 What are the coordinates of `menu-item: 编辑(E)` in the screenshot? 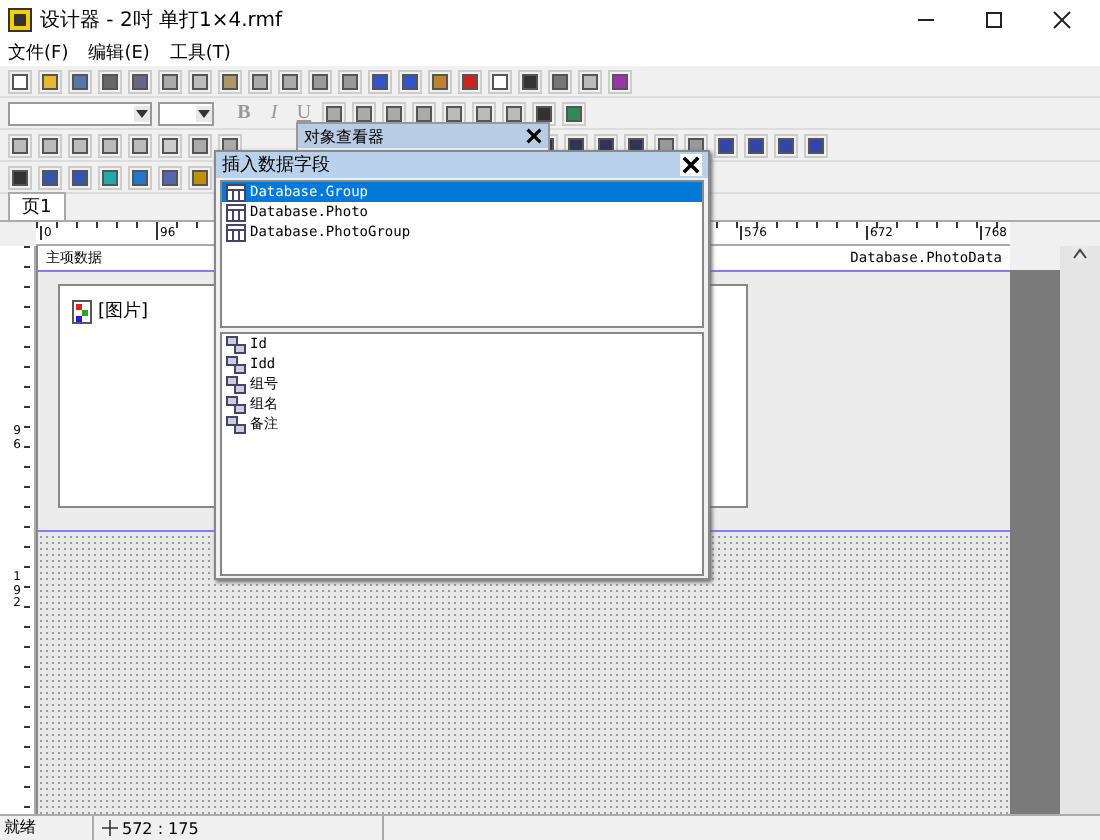 It's located at (119, 53).